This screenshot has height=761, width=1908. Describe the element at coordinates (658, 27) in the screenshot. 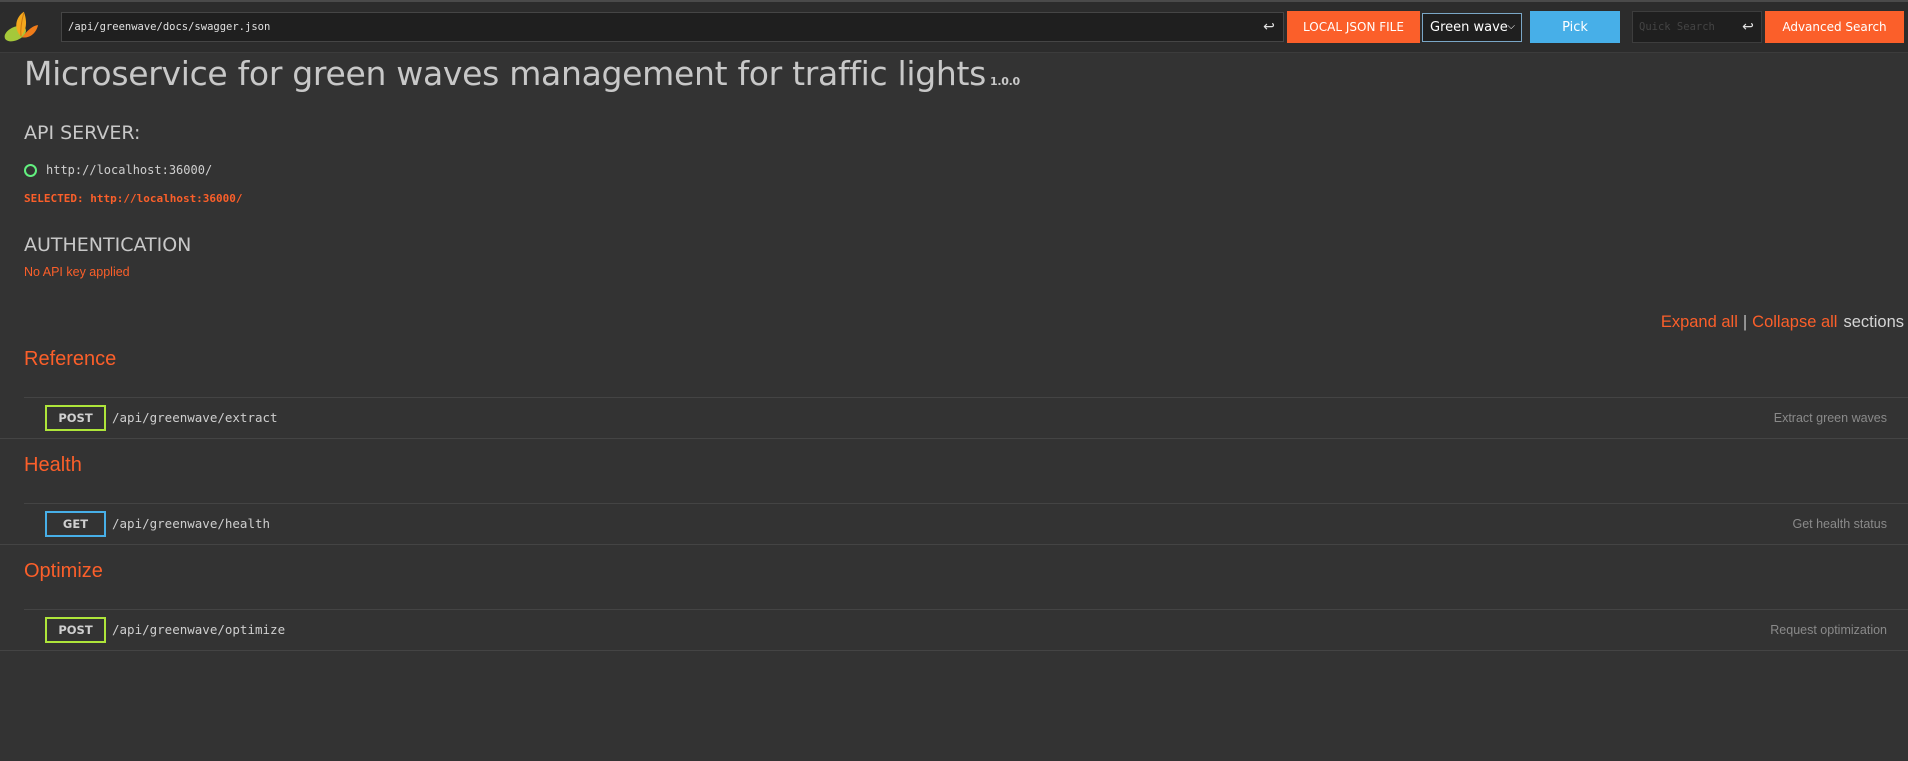

I see `spec-url-input` at that location.